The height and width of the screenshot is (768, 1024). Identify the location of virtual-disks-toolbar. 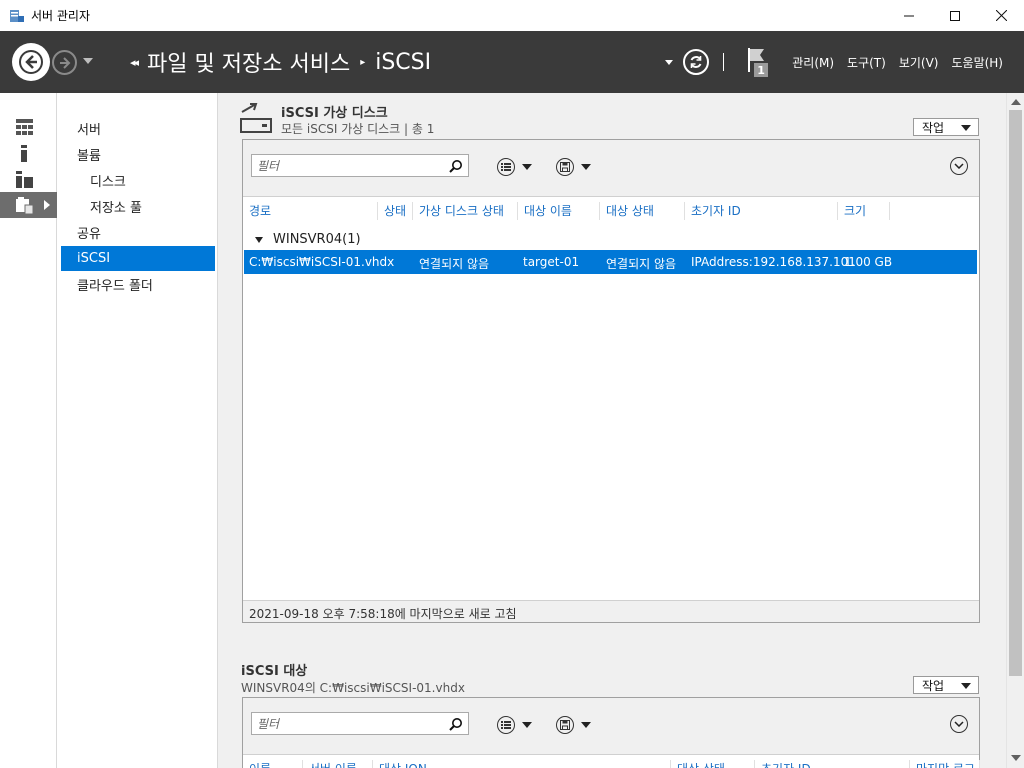
(611, 168).